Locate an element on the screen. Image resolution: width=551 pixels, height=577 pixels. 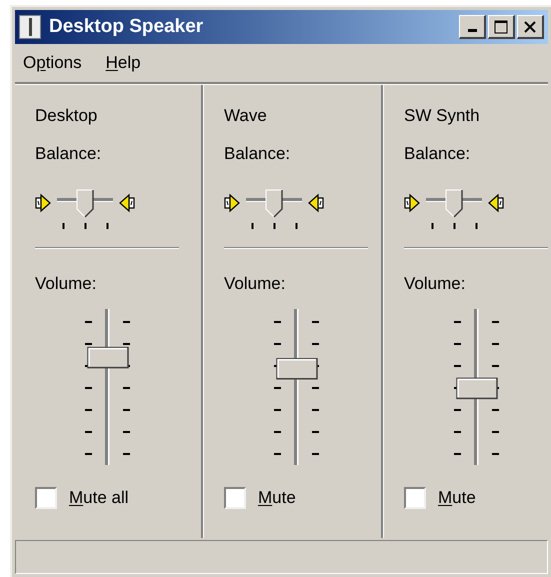
maximize-icon is located at coordinates (501, 27).